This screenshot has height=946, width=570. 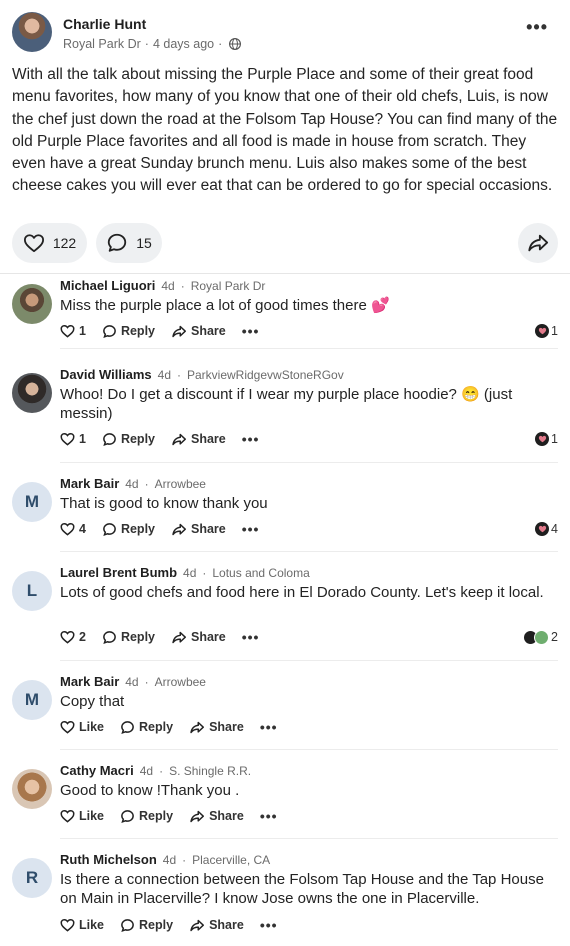 I want to click on commenter-place: S. Shingle R.R., so click(x=210, y=771).